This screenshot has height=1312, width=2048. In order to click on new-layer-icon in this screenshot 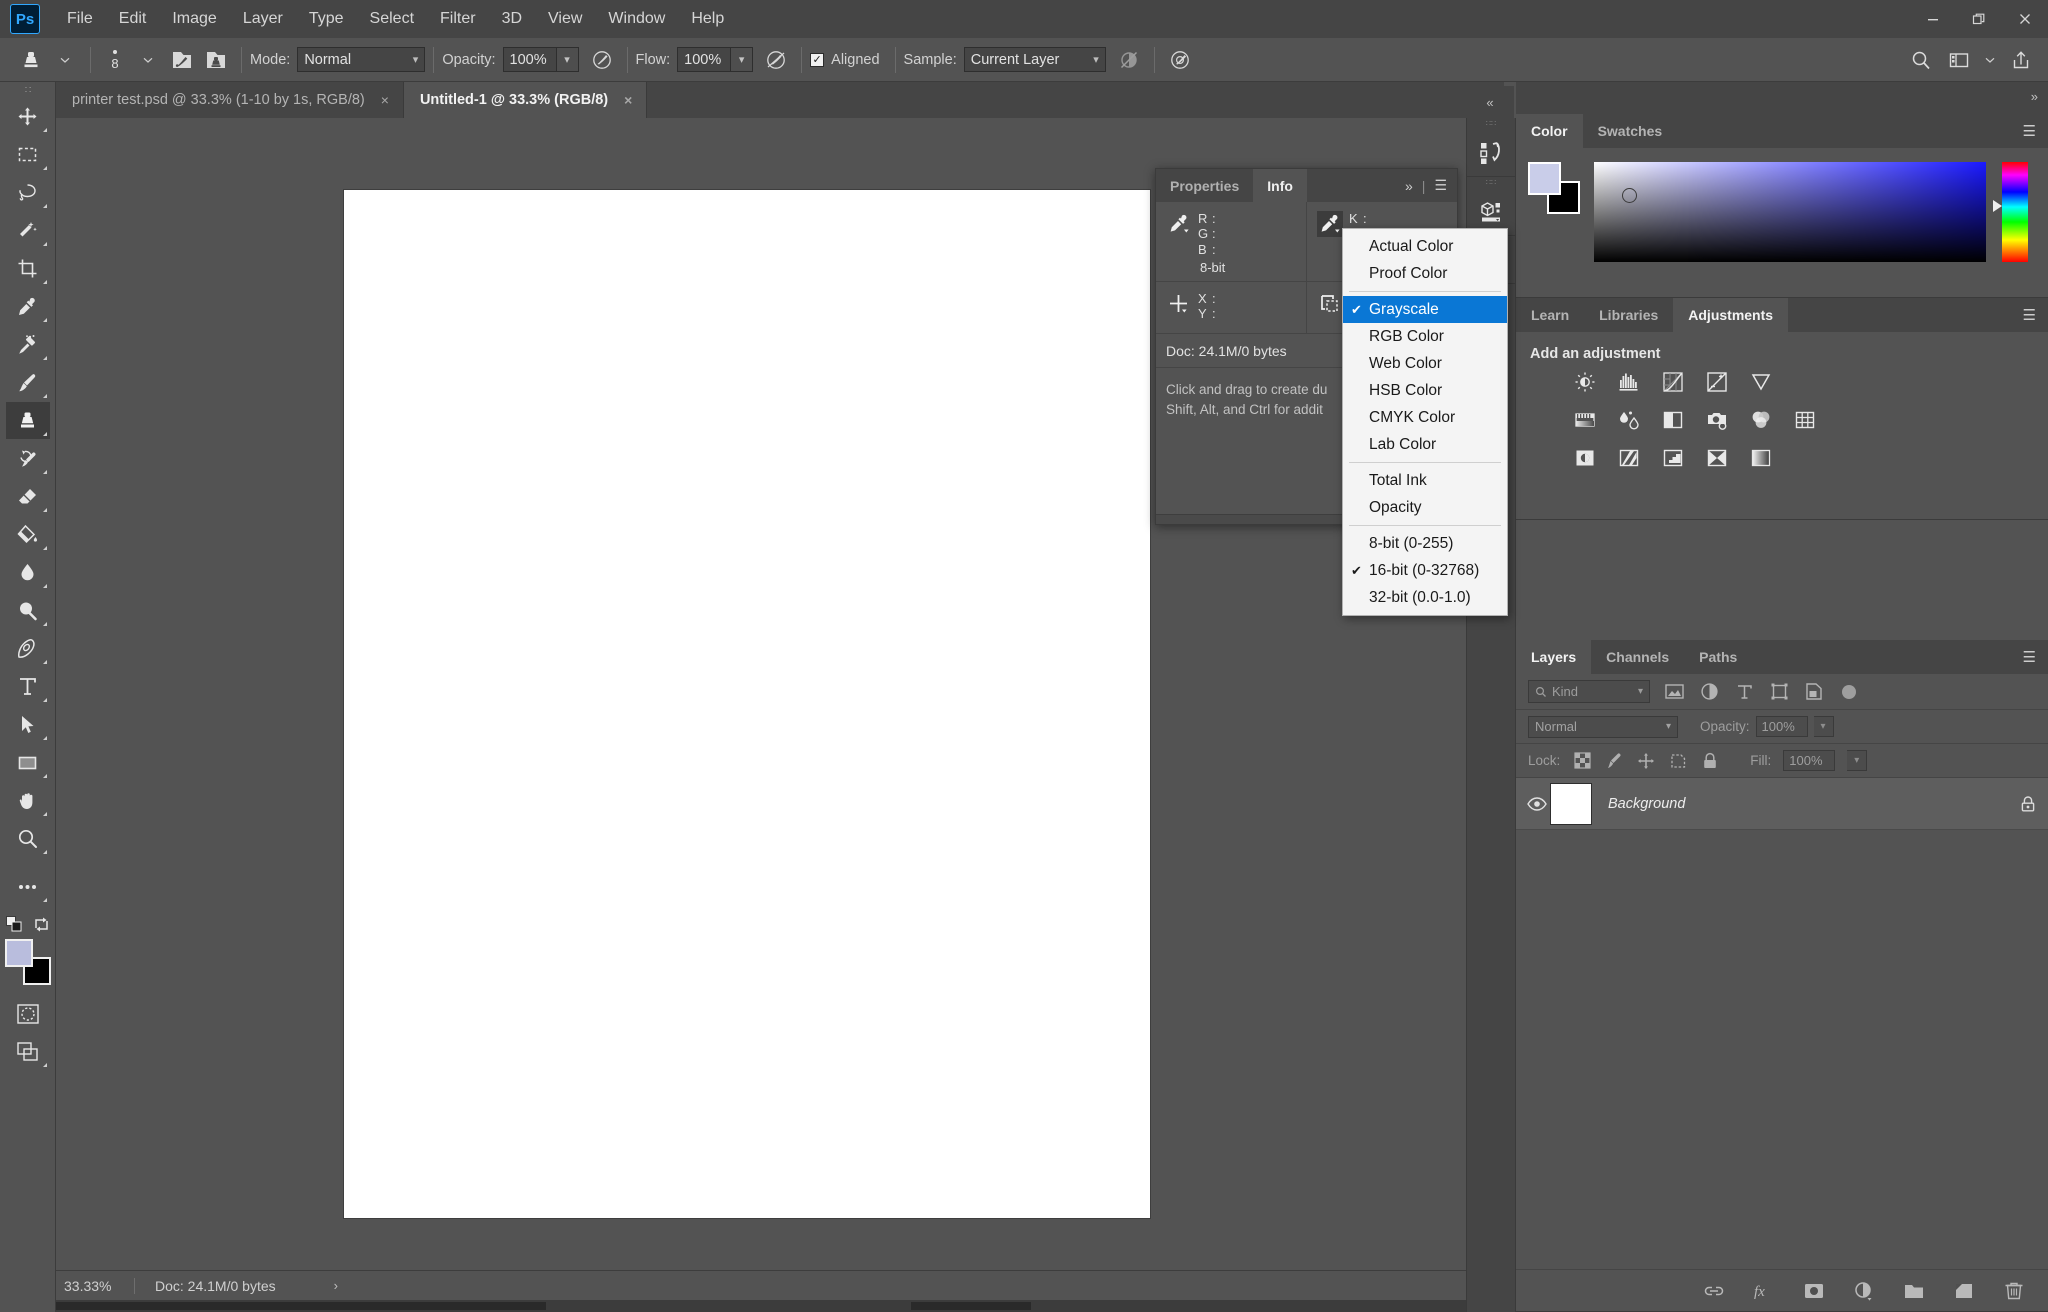, I will do `click(1964, 1291)`.